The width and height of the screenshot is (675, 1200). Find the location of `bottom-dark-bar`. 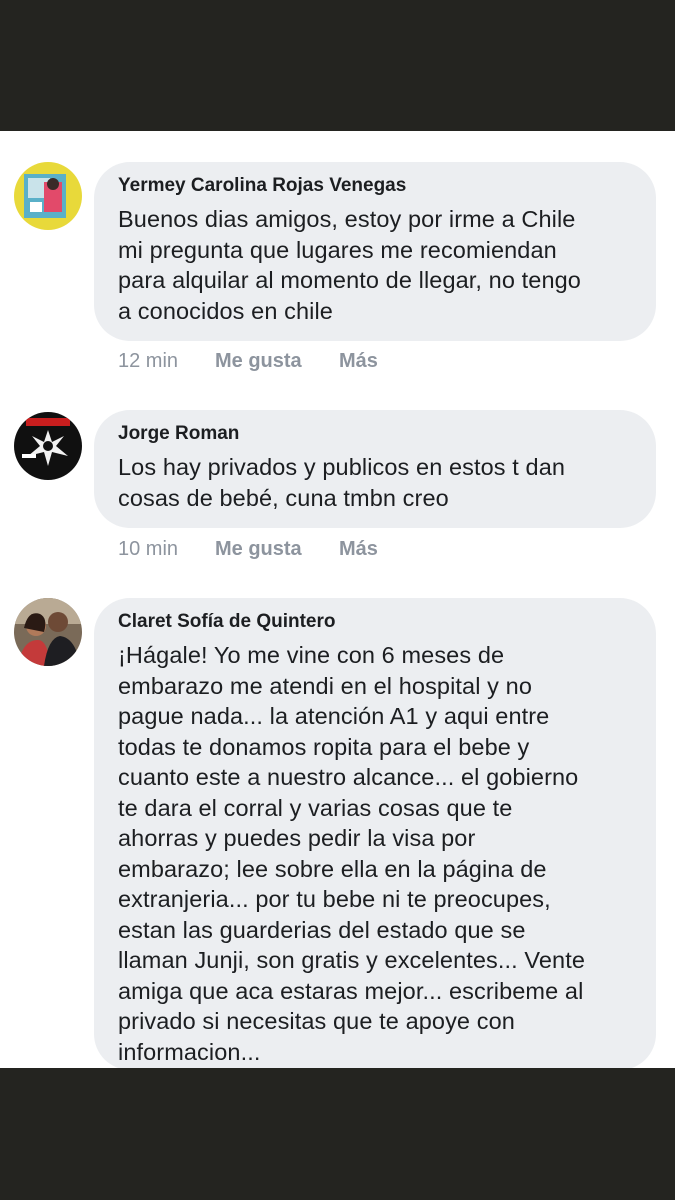

bottom-dark-bar is located at coordinates (337, 1134).